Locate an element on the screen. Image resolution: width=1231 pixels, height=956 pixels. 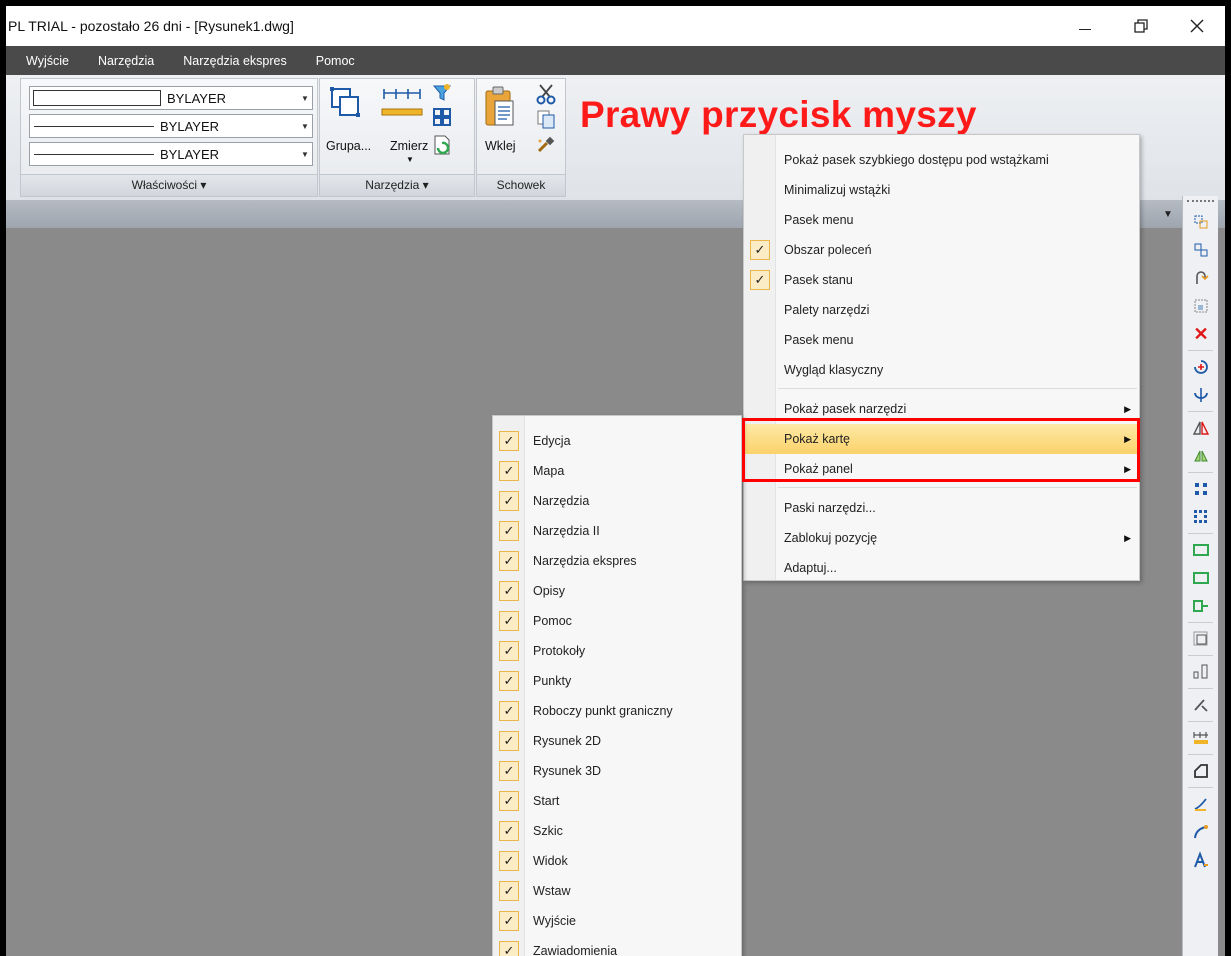
menu-item-classic-look: Wygląd klasyczny is located at coordinates (941, 370).